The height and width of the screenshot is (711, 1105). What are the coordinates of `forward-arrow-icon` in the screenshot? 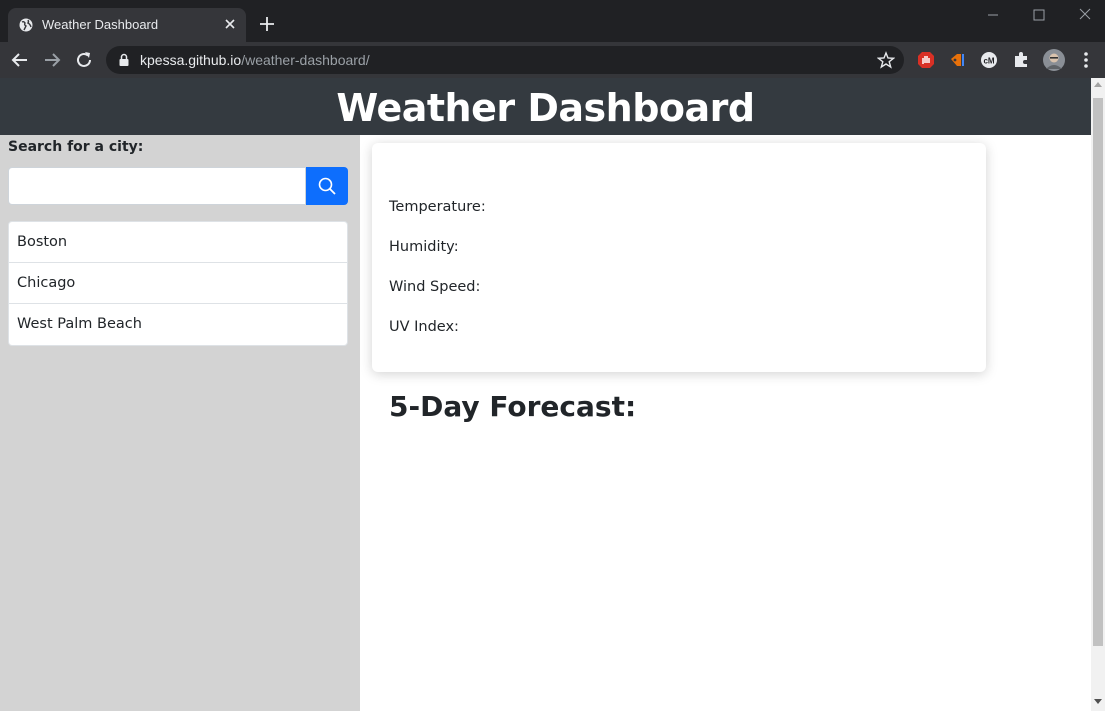 It's located at (52, 60).